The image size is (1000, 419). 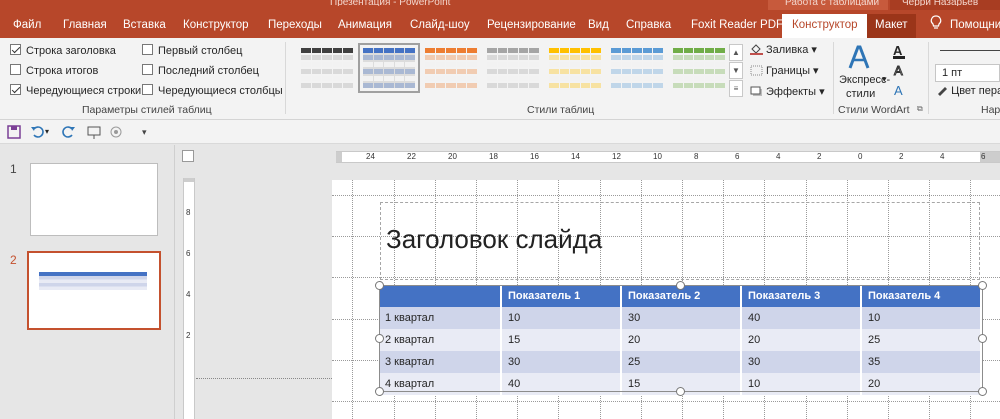 What do you see at coordinates (440, 340) in the screenshot?
I see `table-cell: 2 квартал` at bounding box center [440, 340].